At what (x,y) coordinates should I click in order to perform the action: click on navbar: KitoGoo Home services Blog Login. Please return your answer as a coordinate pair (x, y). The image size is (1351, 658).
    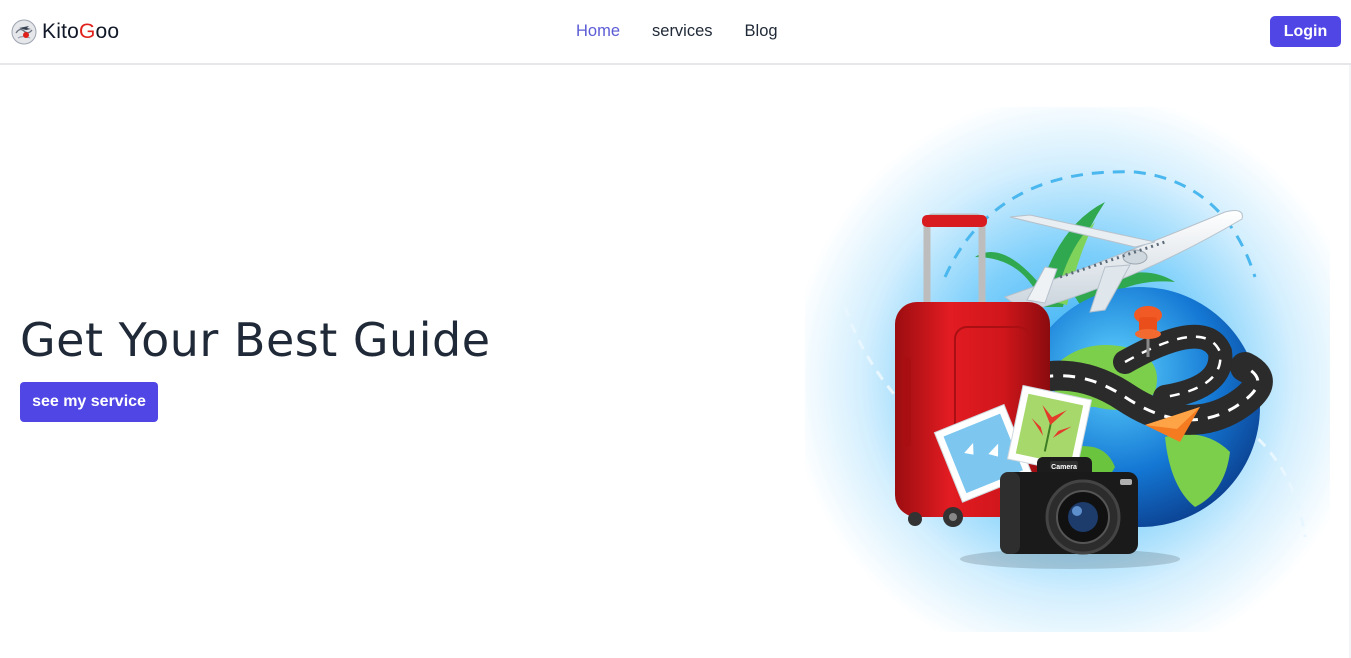
    Looking at the image, I should click on (675, 32).